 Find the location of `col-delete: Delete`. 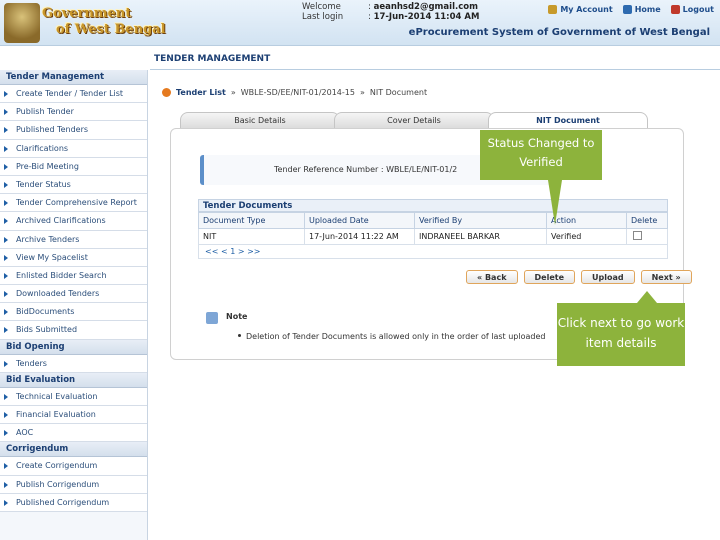

col-delete: Delete is located at coordinates (647, 220).